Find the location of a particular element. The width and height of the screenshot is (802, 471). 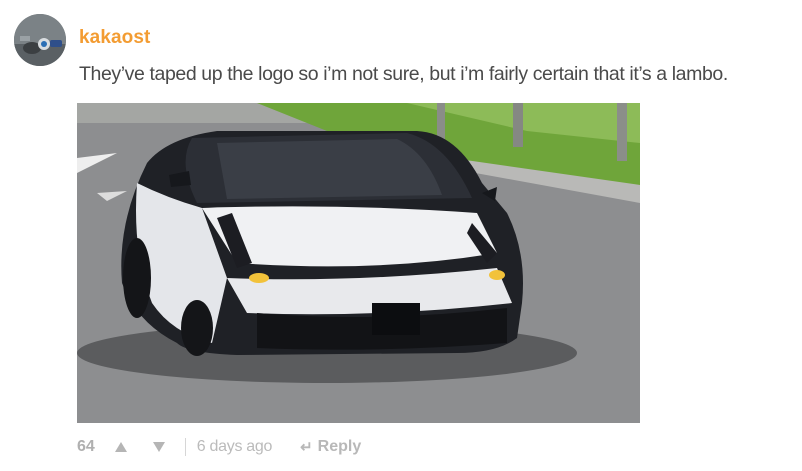

reply-label: Reply is located at coordinates (339, 446).